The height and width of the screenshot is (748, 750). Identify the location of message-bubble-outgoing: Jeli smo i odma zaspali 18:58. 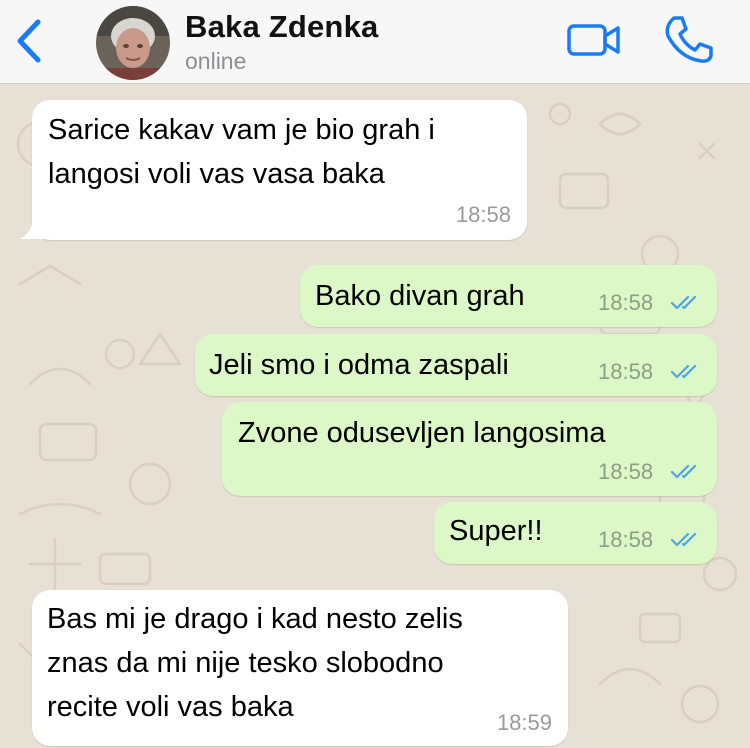
(456, 365).